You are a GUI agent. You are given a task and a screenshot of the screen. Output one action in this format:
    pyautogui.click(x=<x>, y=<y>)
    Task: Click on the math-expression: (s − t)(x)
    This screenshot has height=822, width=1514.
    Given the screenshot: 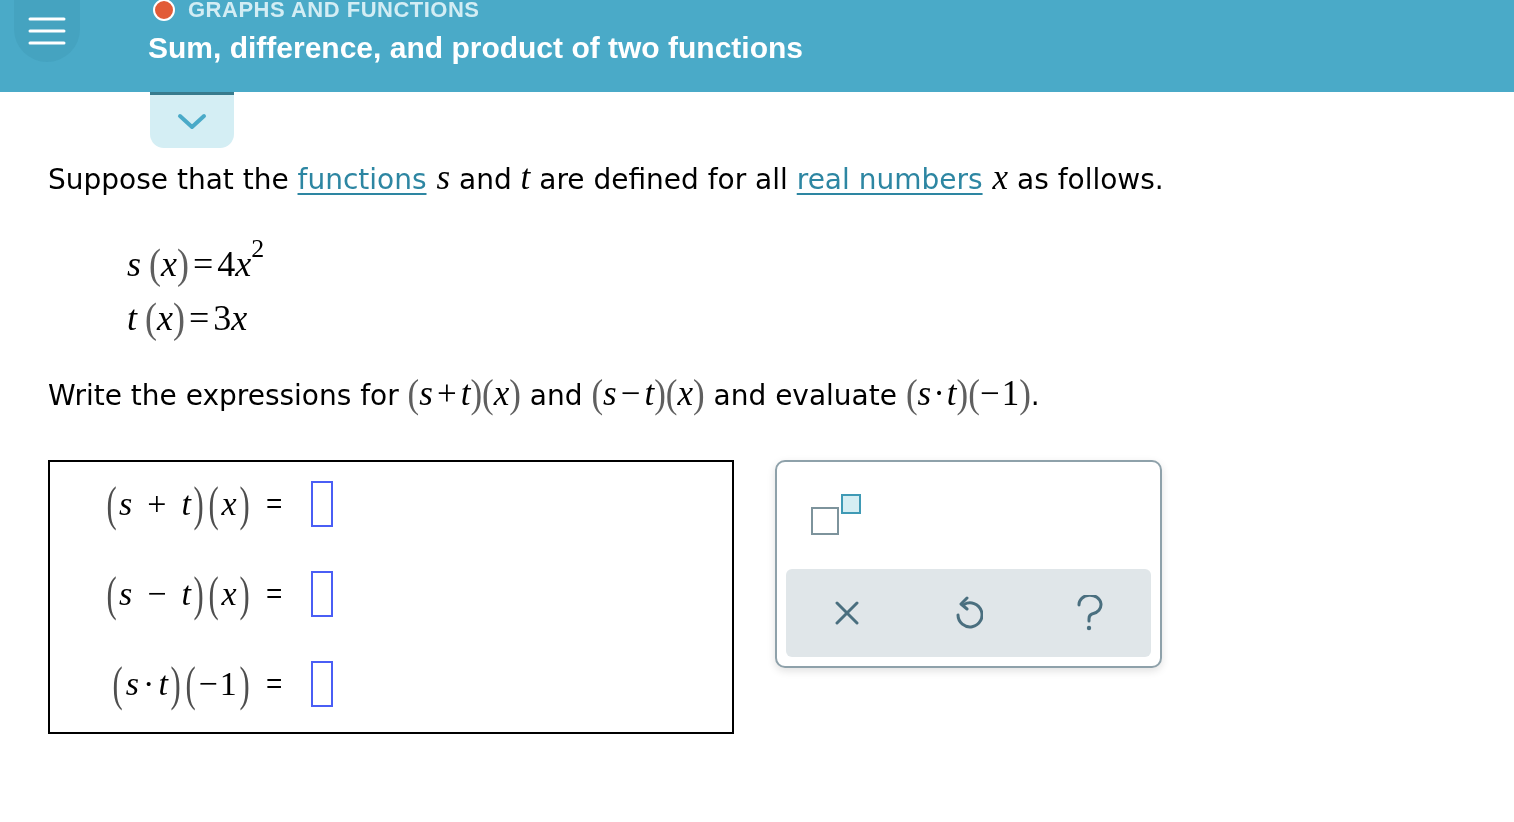 What is the action you would take?
    pyautogui.click(x=178, y=594)
    